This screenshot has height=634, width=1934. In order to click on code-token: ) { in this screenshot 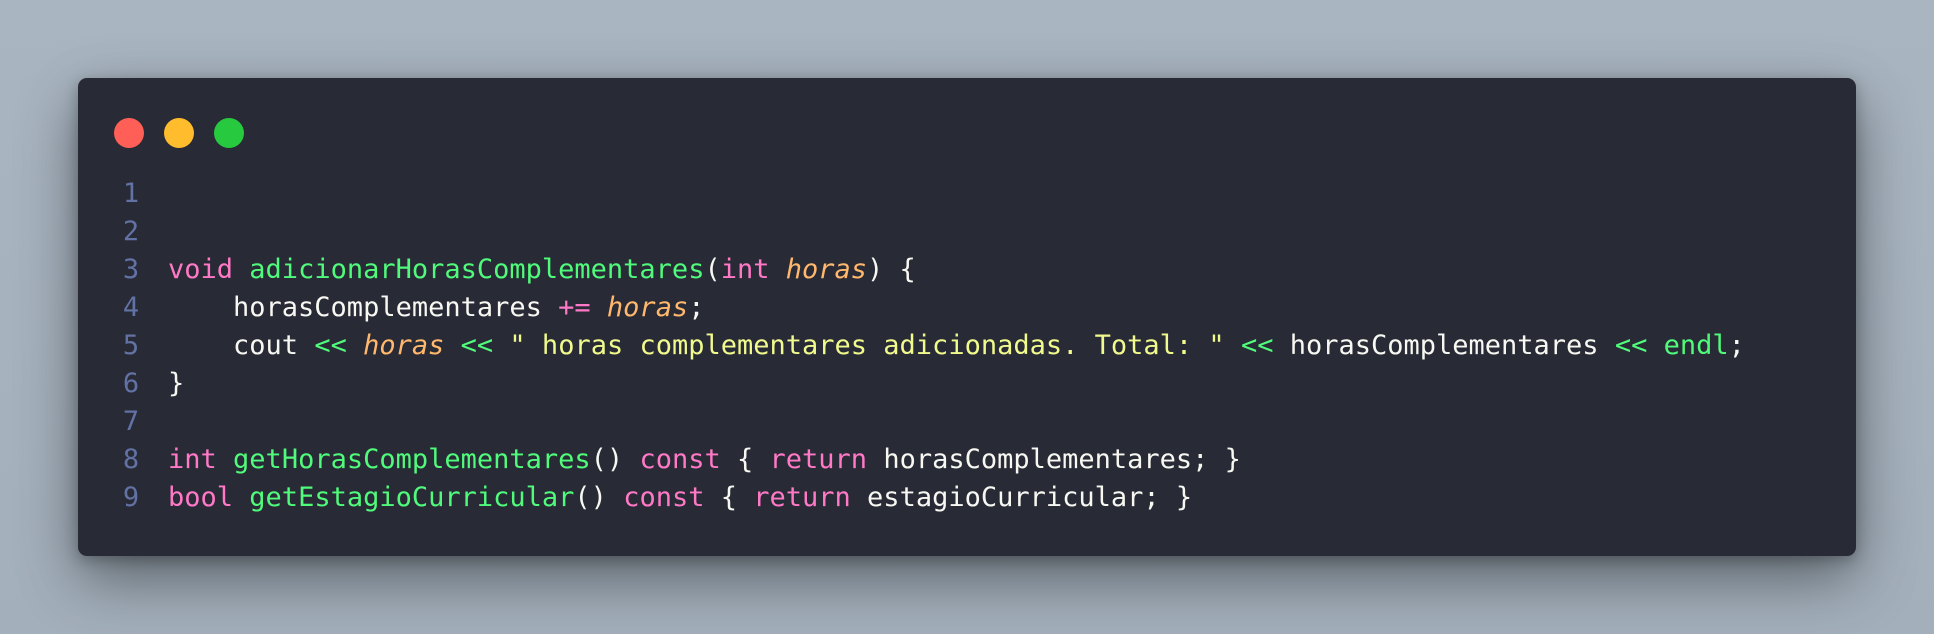, I will do `click(891, 269)`.